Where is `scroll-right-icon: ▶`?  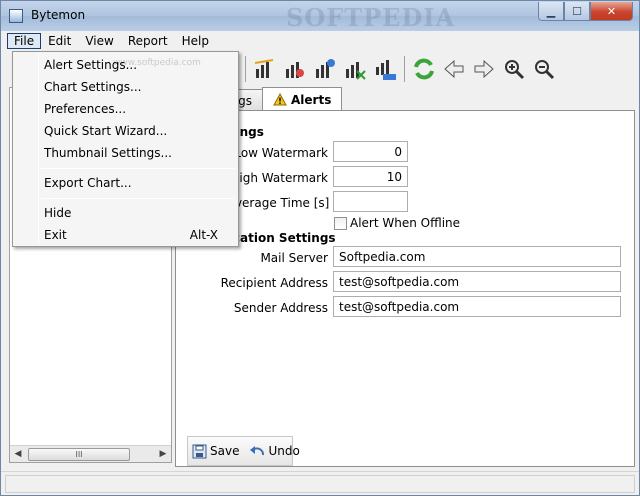 scroll-right-icon: ▶ is located at coordinates (163, 454).